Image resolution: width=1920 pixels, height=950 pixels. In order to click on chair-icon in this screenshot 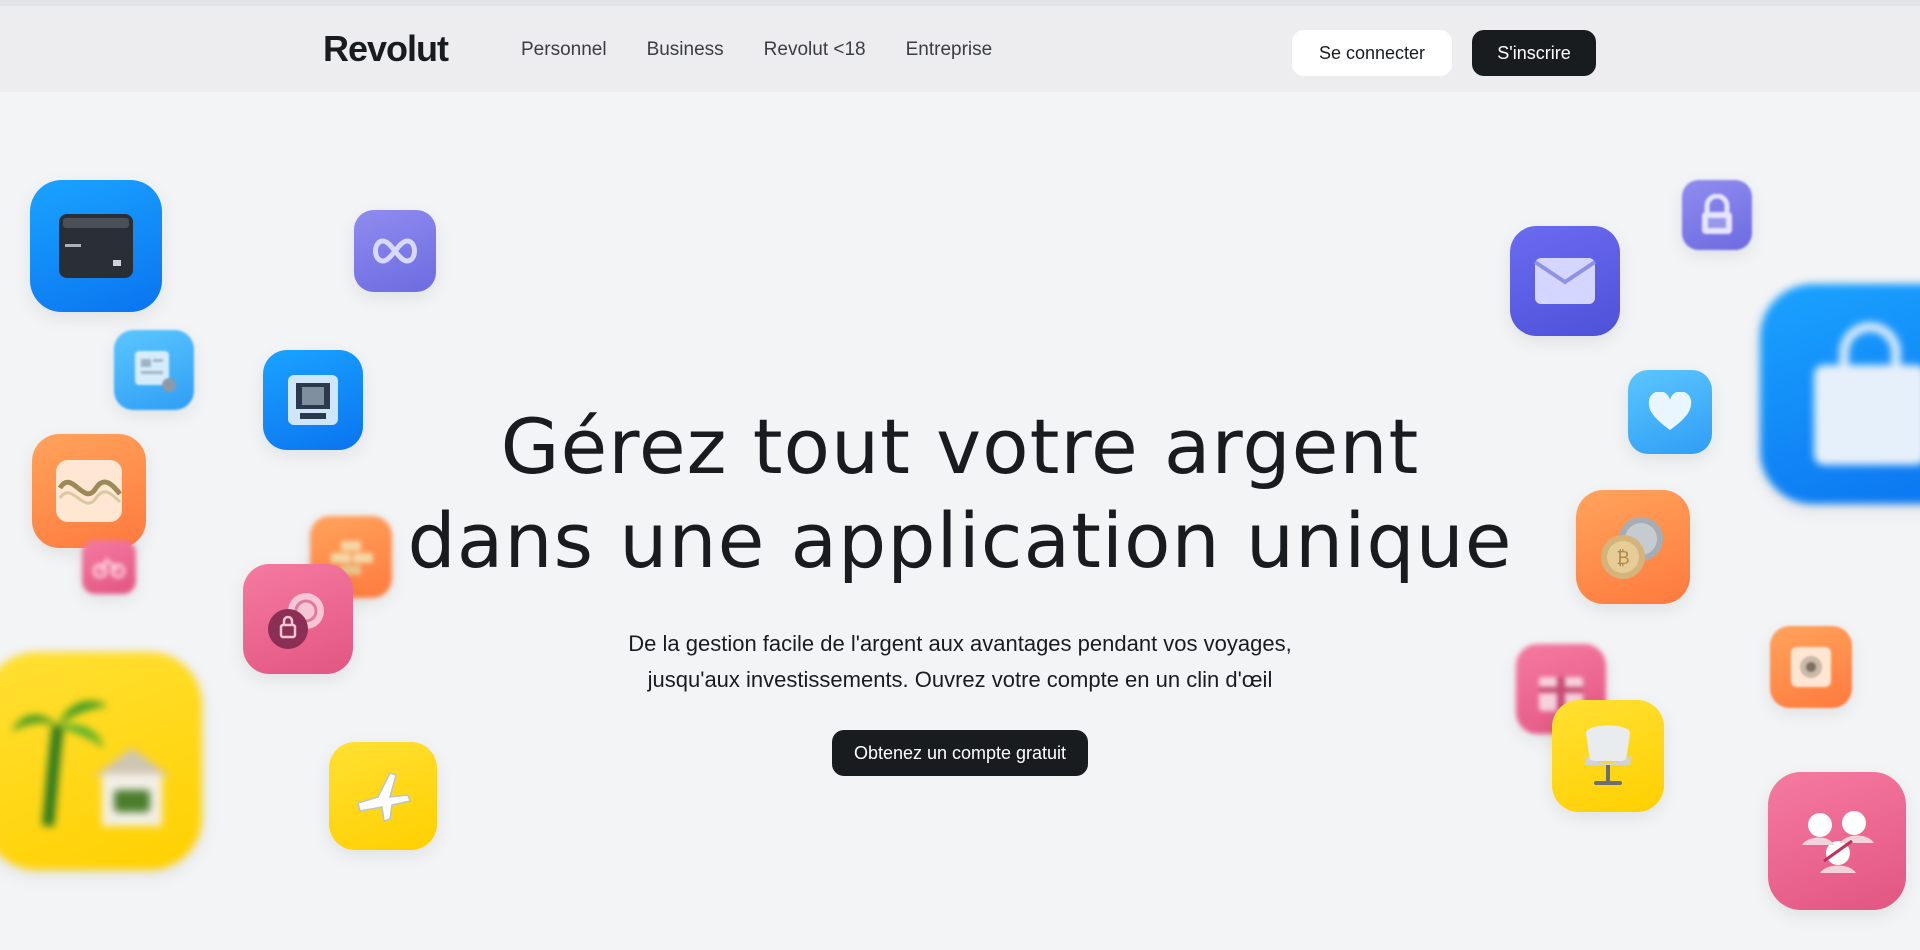, I will do `click(1608, 756)`.